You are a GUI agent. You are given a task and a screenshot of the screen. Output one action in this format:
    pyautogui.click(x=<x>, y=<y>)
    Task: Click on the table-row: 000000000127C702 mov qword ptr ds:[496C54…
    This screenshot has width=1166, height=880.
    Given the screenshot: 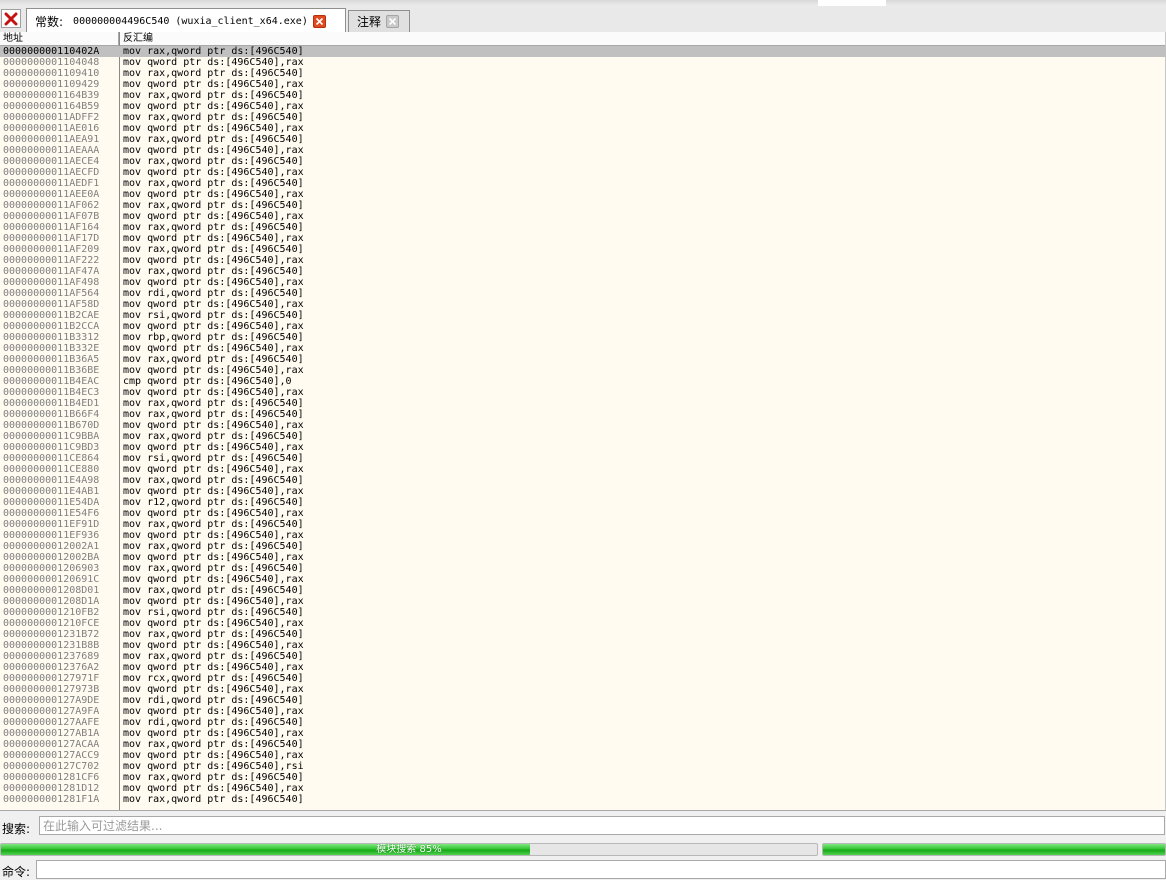 What is the action you would take?
    pyautogui.click(x=583, y=766)
    